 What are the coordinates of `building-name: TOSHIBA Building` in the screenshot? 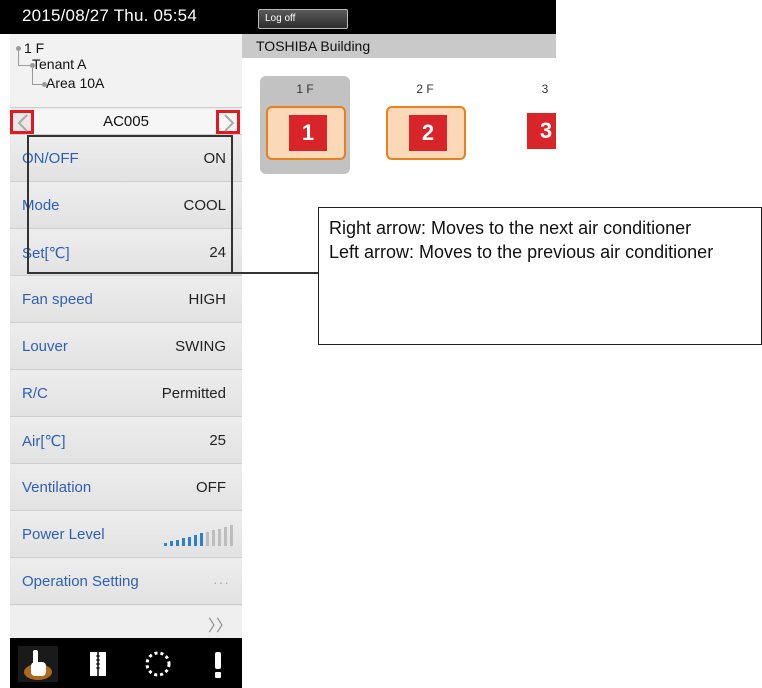 It's located at (313, 46).